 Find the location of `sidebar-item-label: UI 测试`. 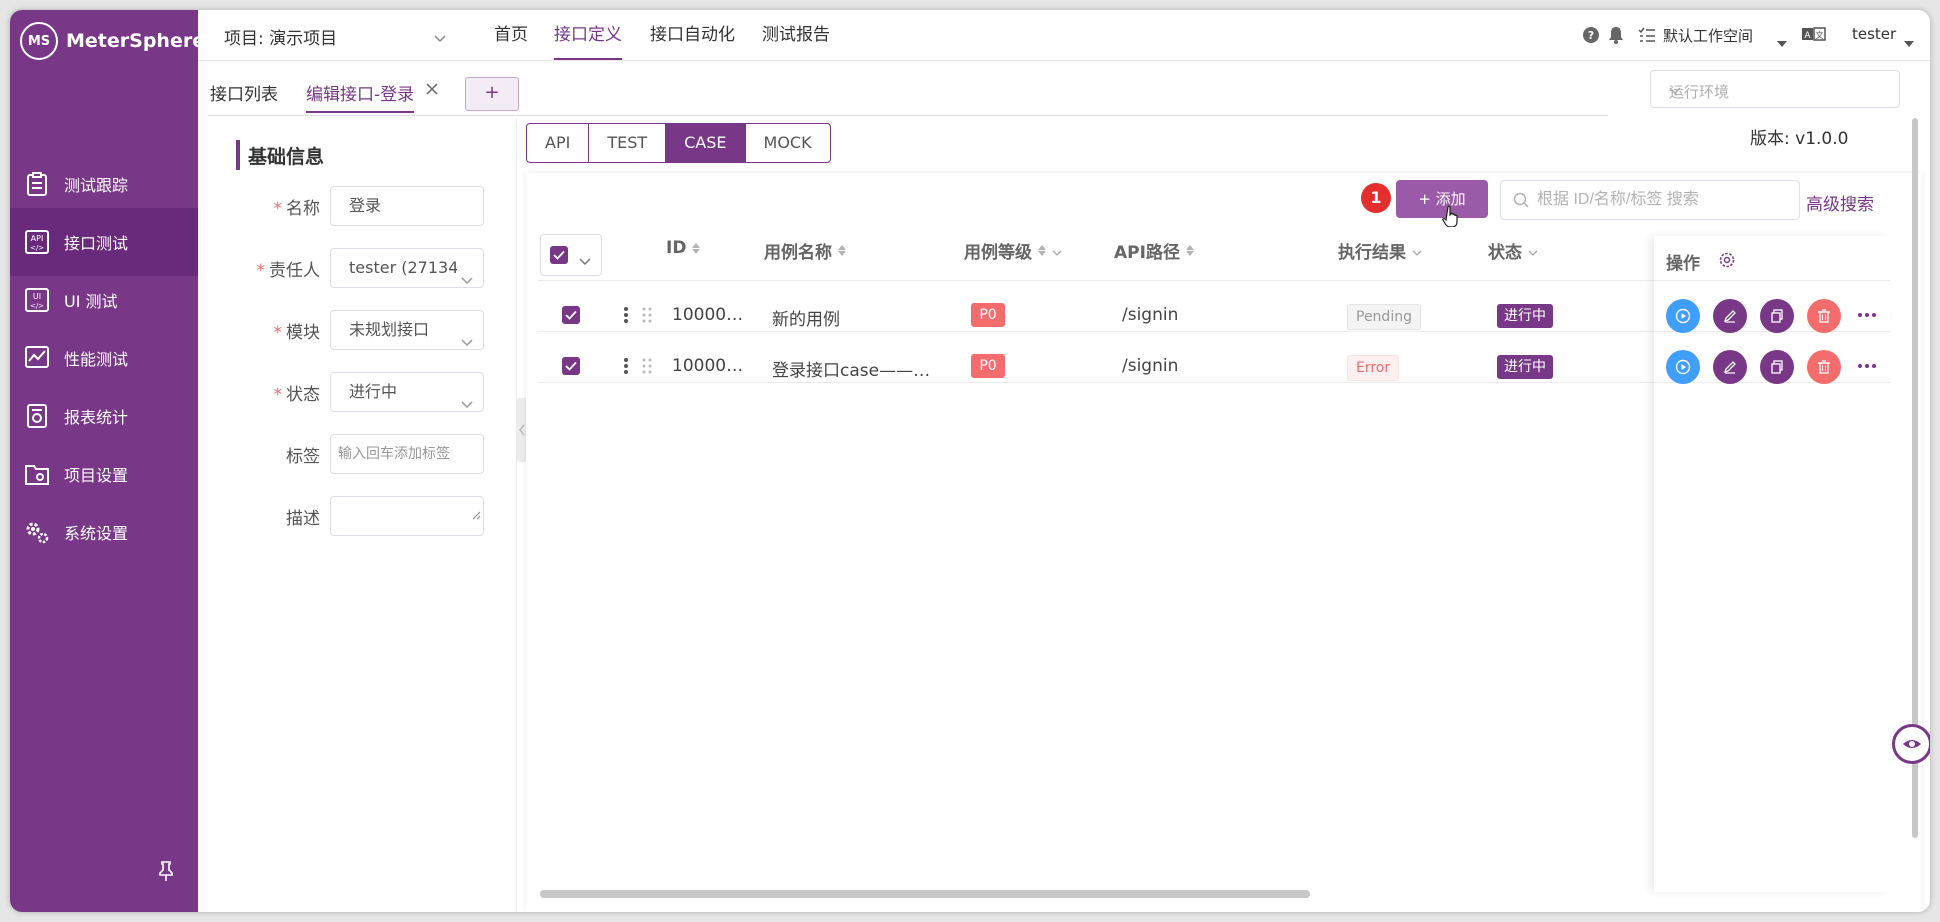

sidebar-item-label: UI 测试 is located at coordinates (91, 301).